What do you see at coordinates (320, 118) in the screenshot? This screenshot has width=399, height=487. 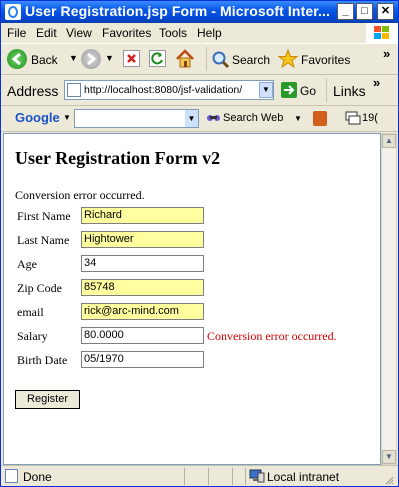 I see `news-icon` at bounding box center [320, 118].